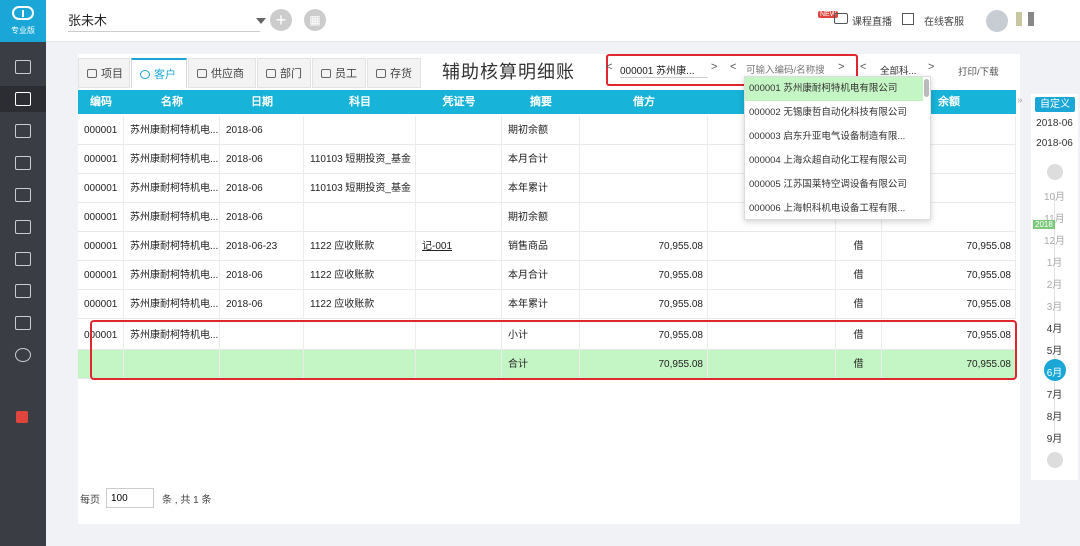  I want to click on month-item: 2月, so click(1054, 283).